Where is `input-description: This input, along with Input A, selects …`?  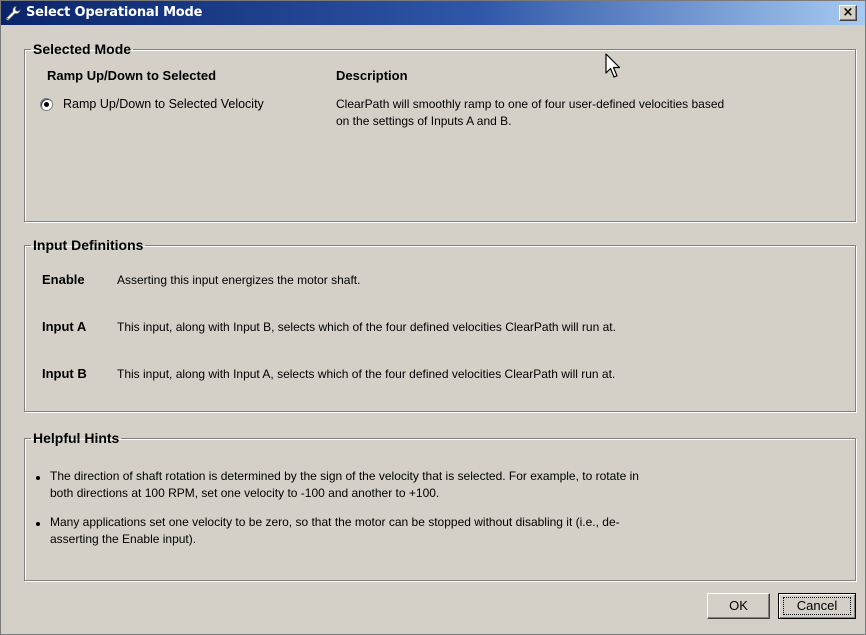 input-description: This input, along with Input A, selects … is located at coordinates (366, 374).